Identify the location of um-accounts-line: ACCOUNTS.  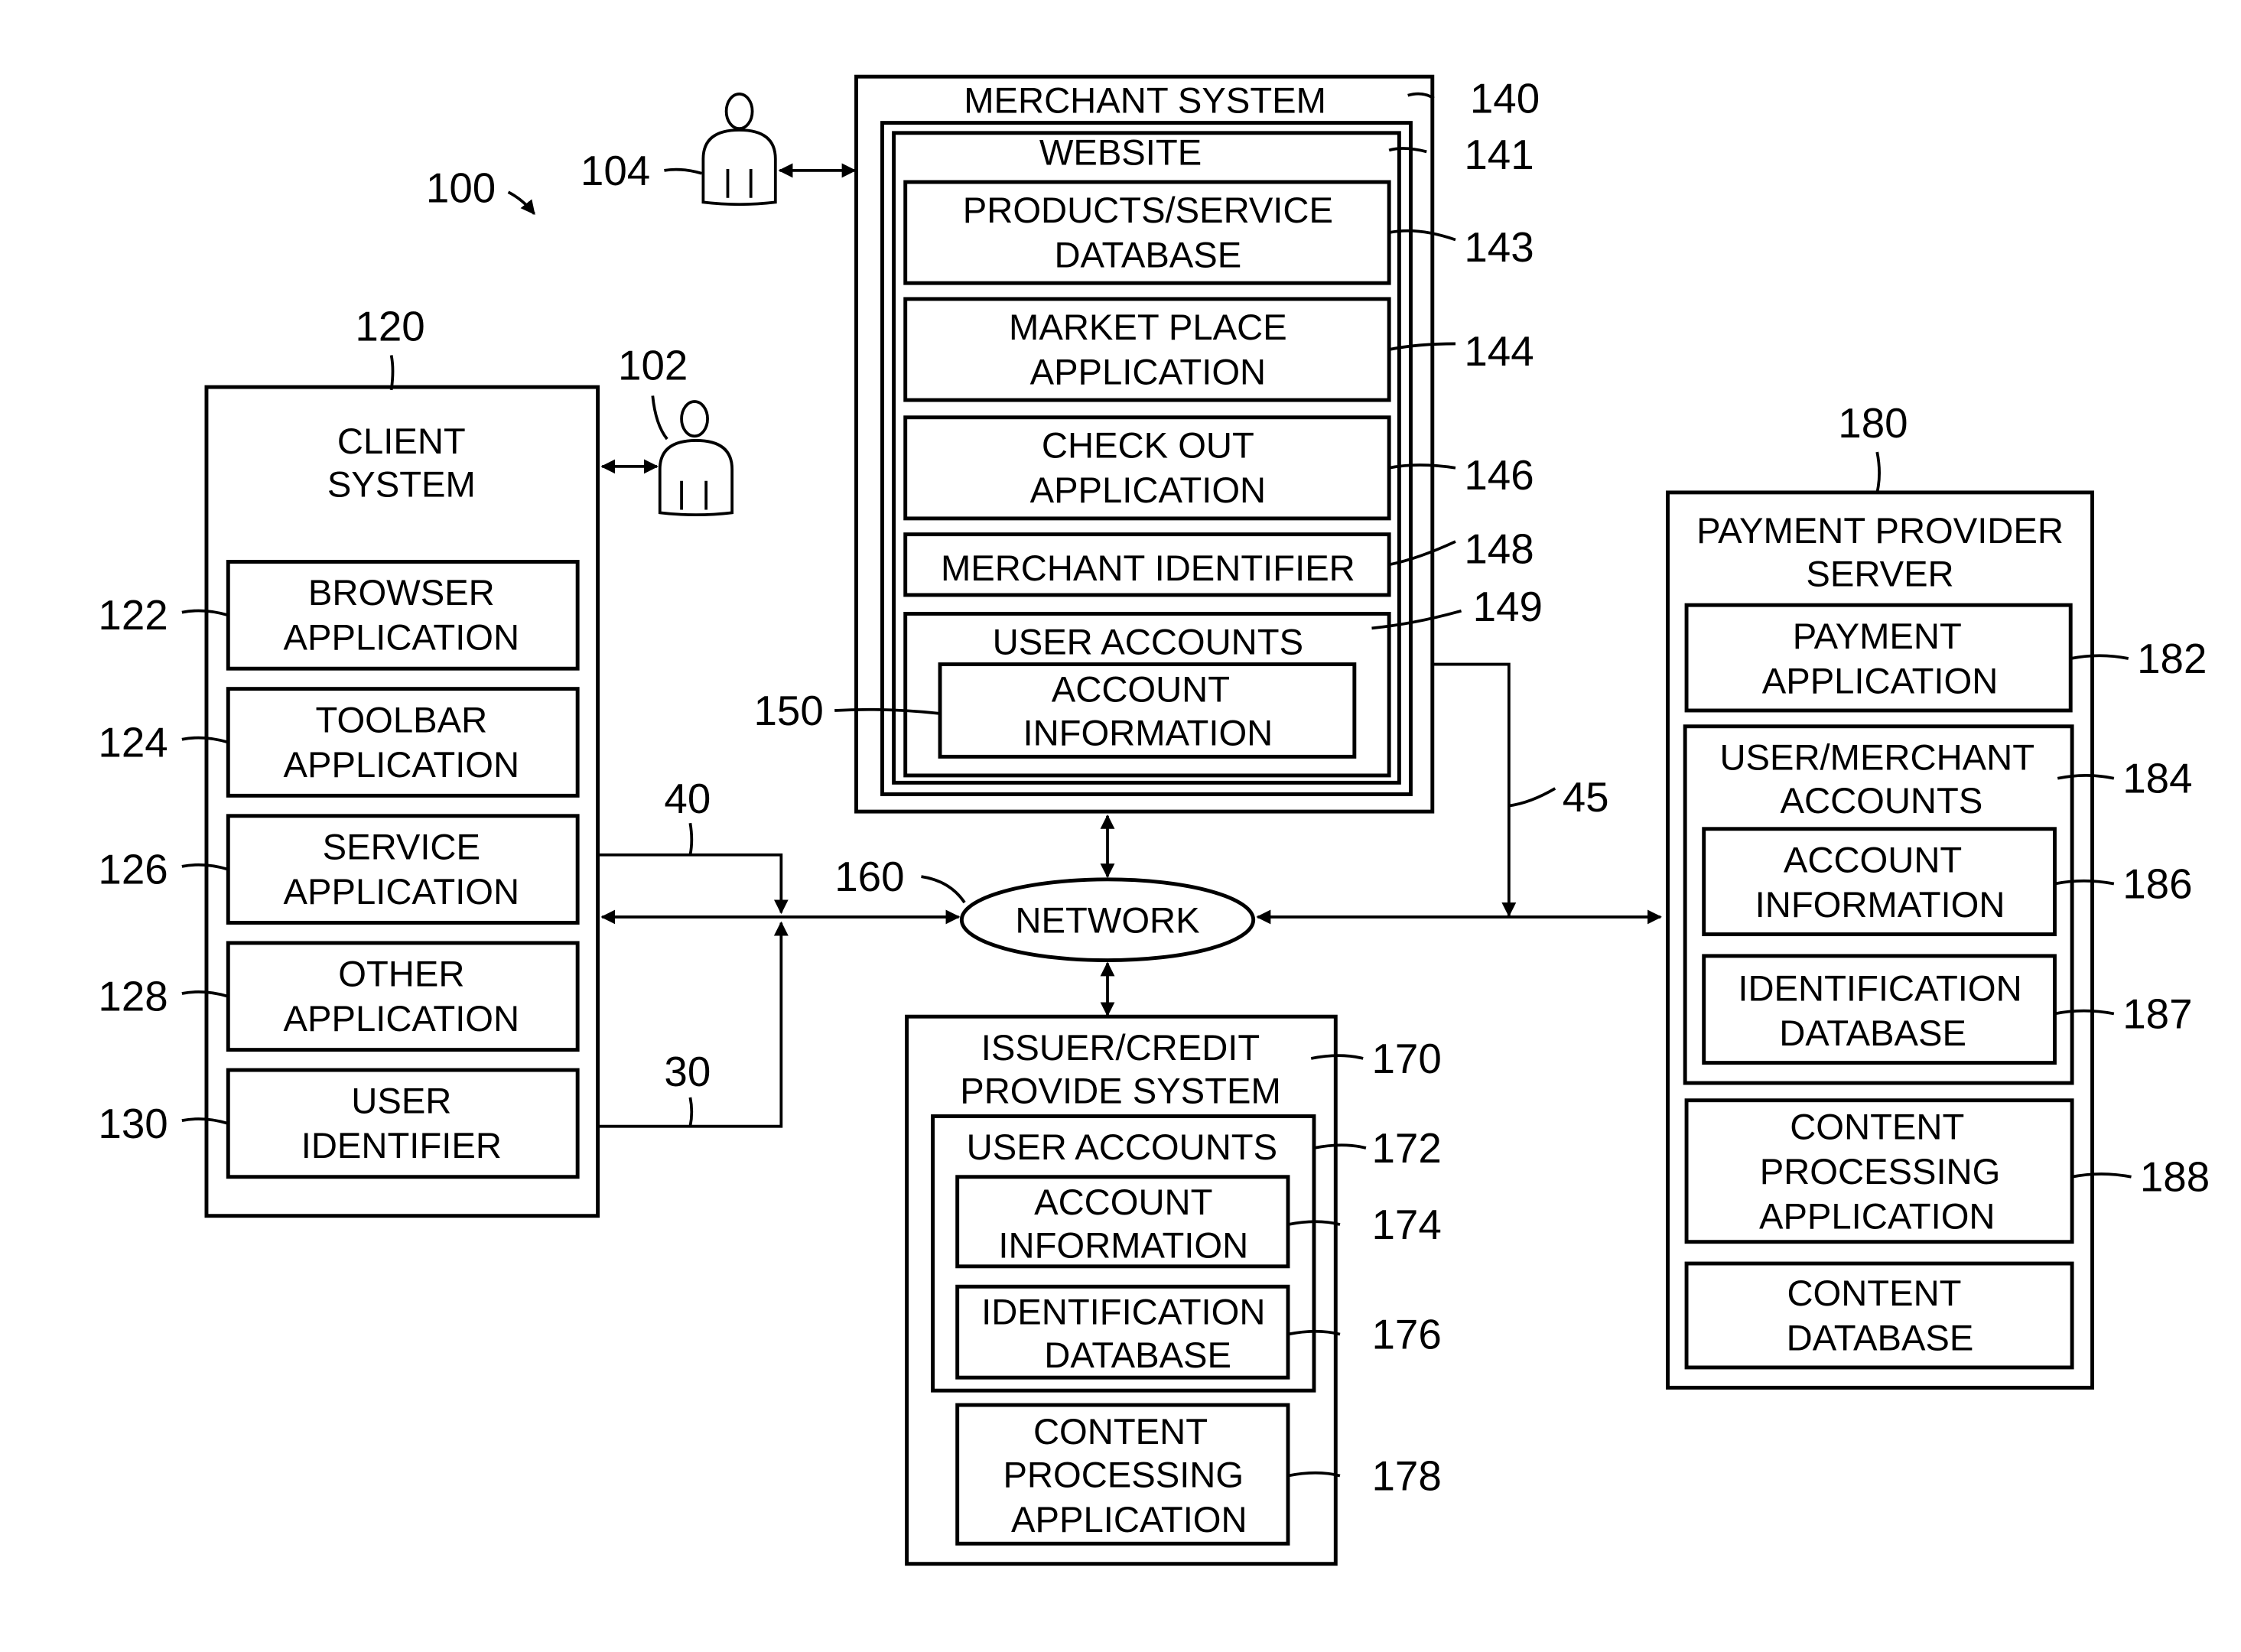
(1882, 801).